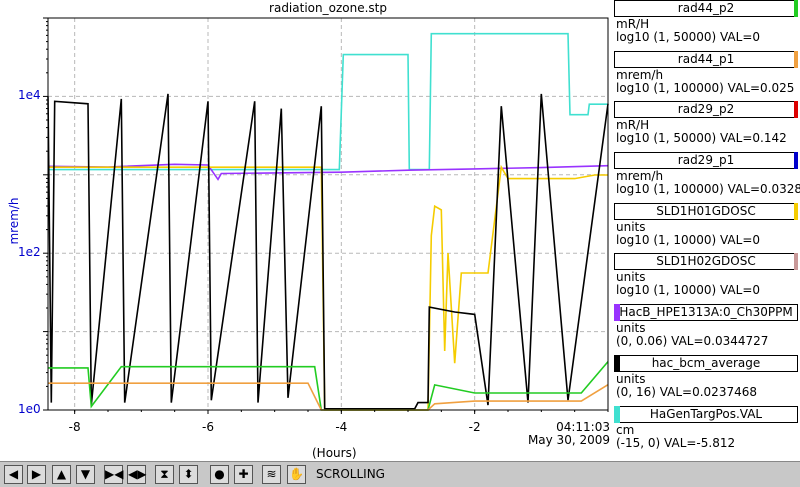 Image resolution: width=800 pixels, height=487 pixels. What do you see at coordinates (328, 396) in the screenshot?
I see `series-line-rad44-p1` at bounding box center [328, 396].